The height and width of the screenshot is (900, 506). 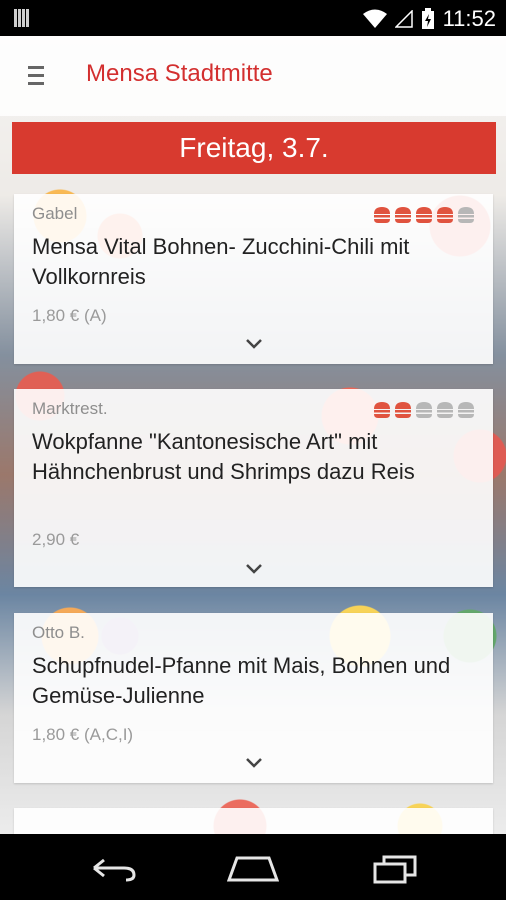 What do you see at coordinates (179, 73) in the screenshot?
I see `app-title: Mensa Stadtmitte` at bounding box center [179, 73].